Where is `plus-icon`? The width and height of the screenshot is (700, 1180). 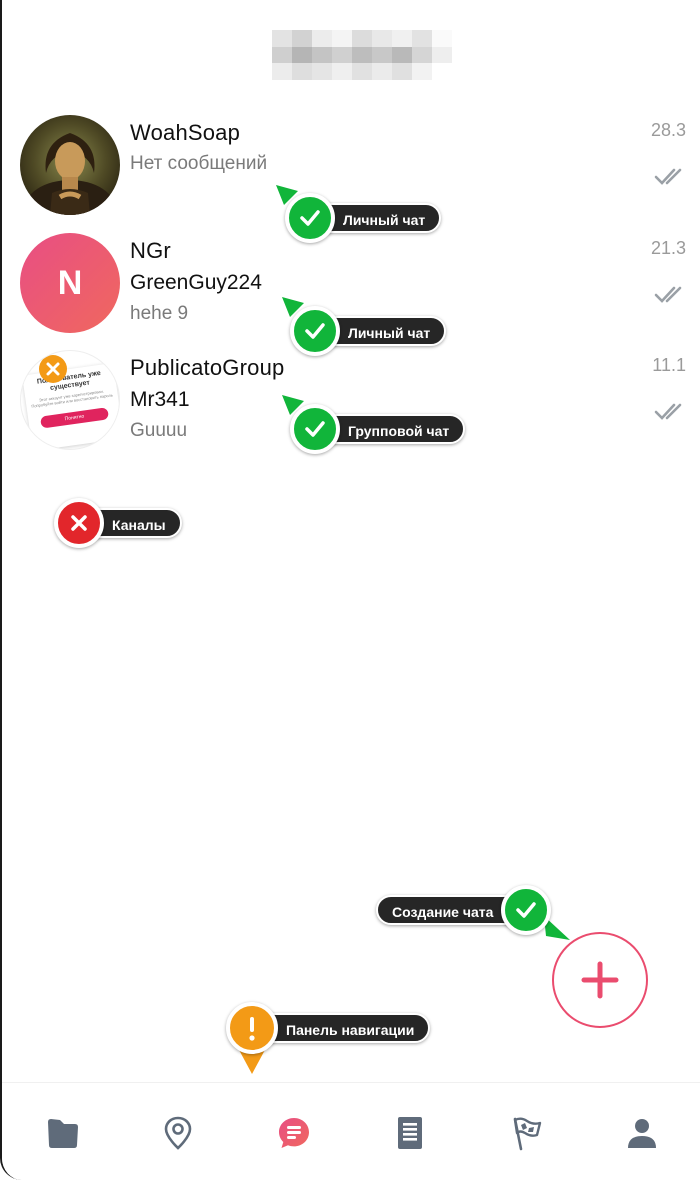 plus-icon is located at coordinates (600, 980).